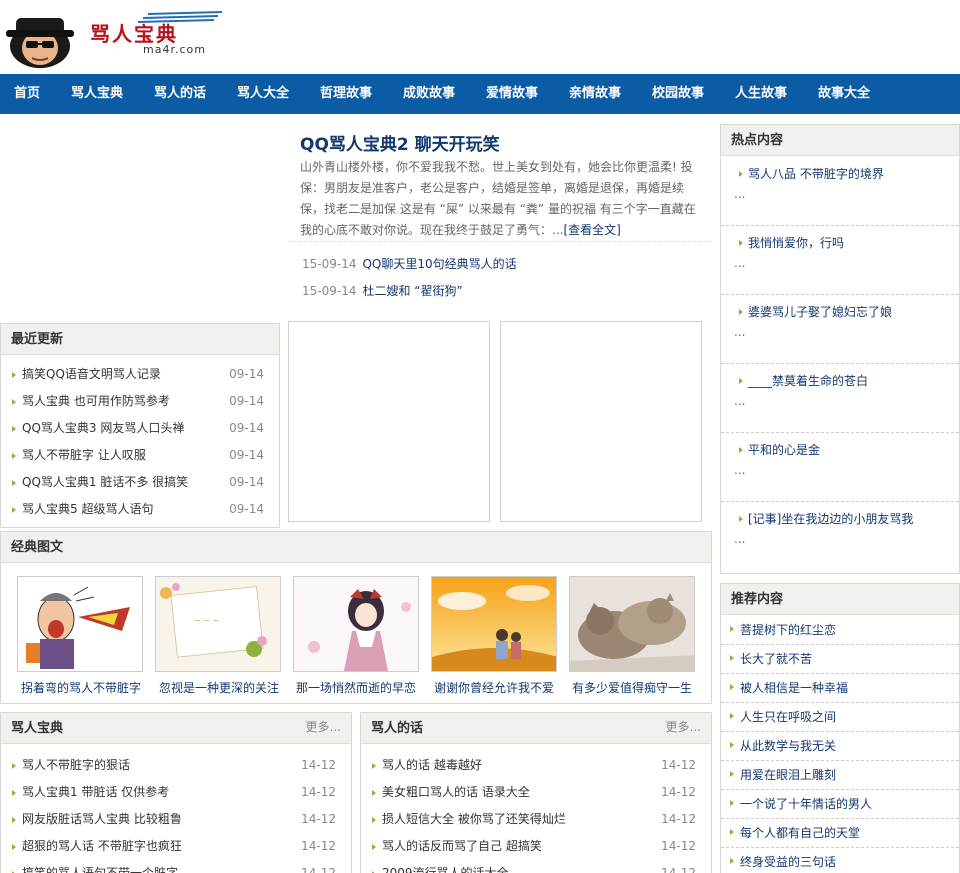  What do you see at coordinates (474, 819) in the screenshot?
I see `list-item-title: 损人短信大全 被你骂了还笑得灿烂` at bounding box center [474, 819].